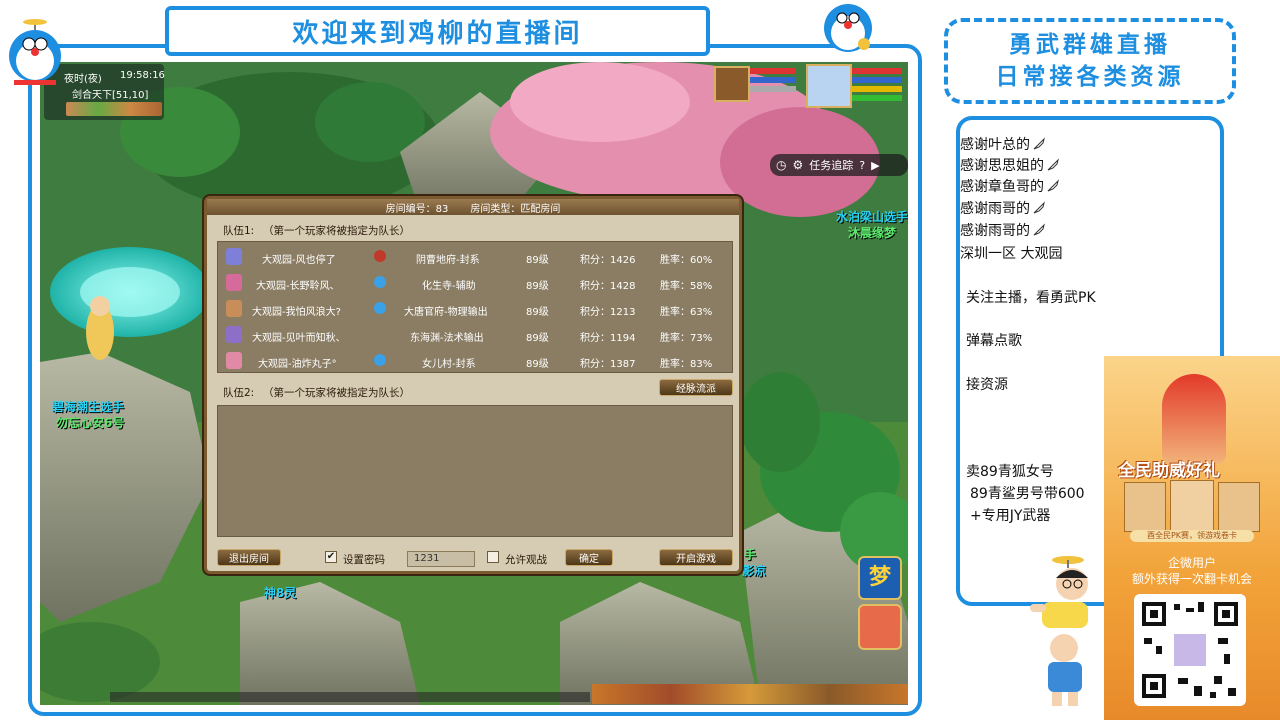 The image size is (1280, 720). Describe the element at coordinates (475, 471) in the screenshot. I see `team2-list` at that location.